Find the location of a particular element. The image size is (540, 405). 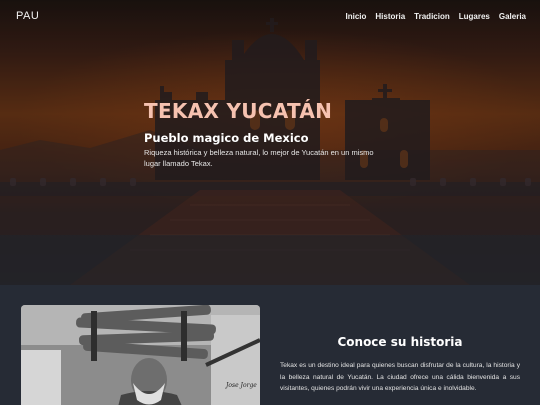

history-title: Conoce su historia is located at coordinates (400, 342).